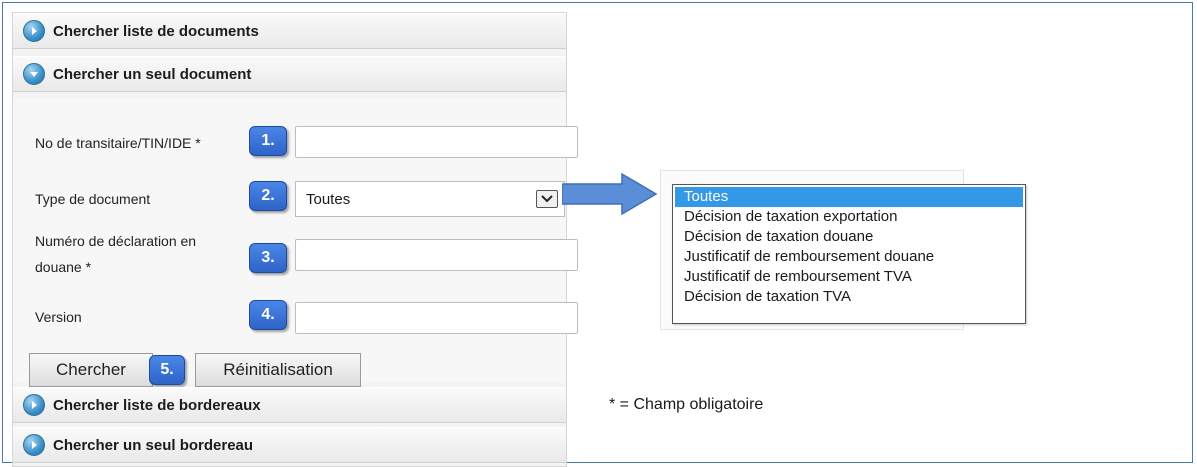 This screenshot has height=467, width=1197. Describe the element at coordinates (849, 217) in the screenshot. I see `option-export-taxation: Décision de taxation exportation` at that location.